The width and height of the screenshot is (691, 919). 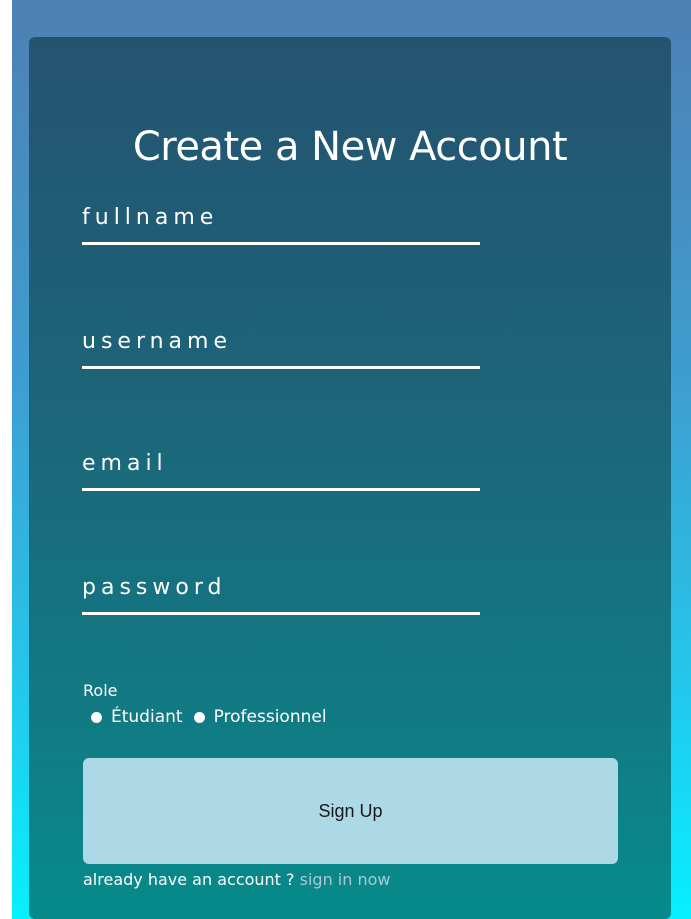 I want to click on password-input, so click(x=281, y=587).